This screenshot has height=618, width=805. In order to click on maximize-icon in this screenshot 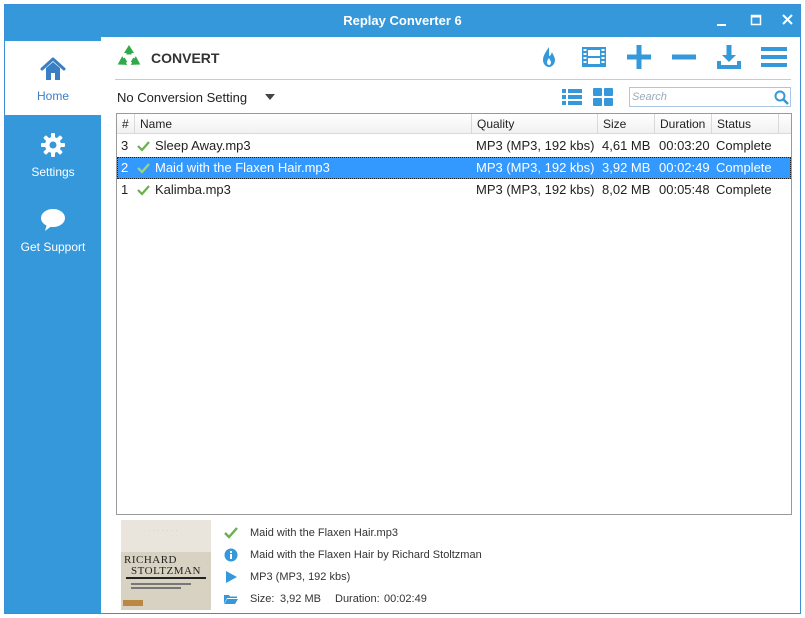, I will do `click(756, 20)`.